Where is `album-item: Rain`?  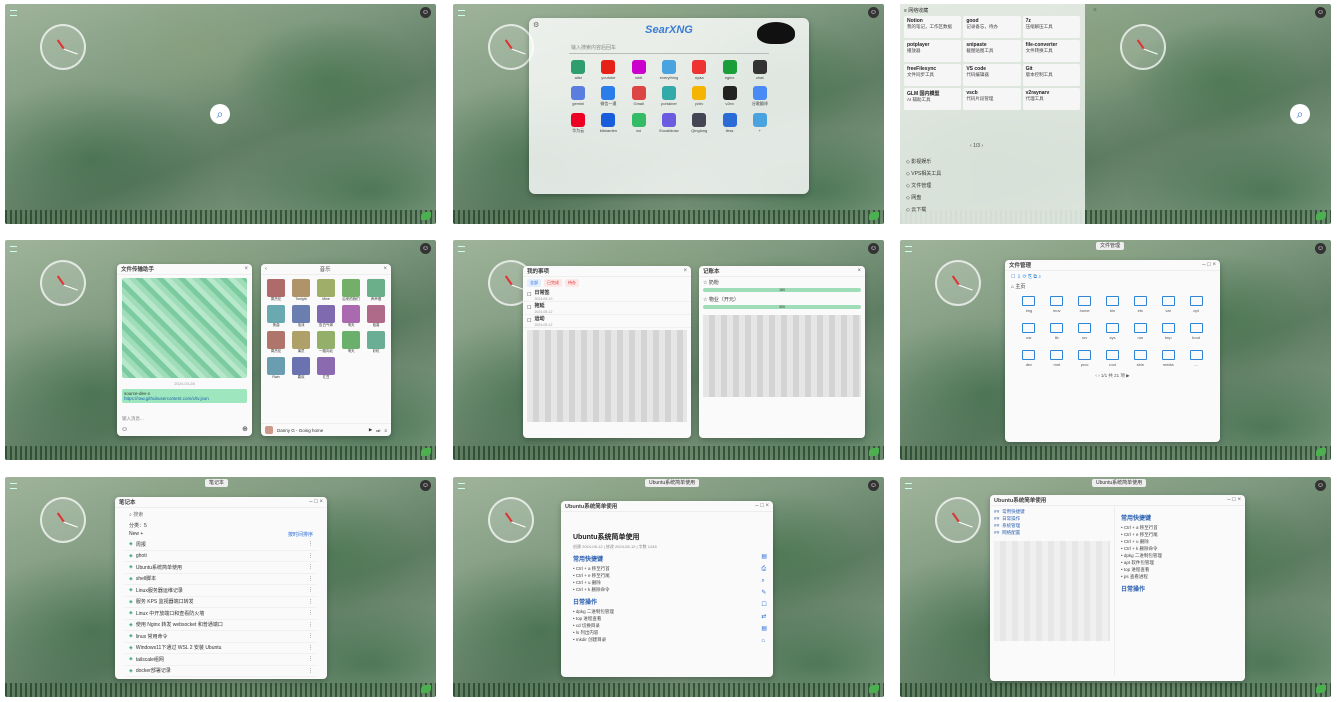 album-item: Rain is located at coordinates (276, 368).